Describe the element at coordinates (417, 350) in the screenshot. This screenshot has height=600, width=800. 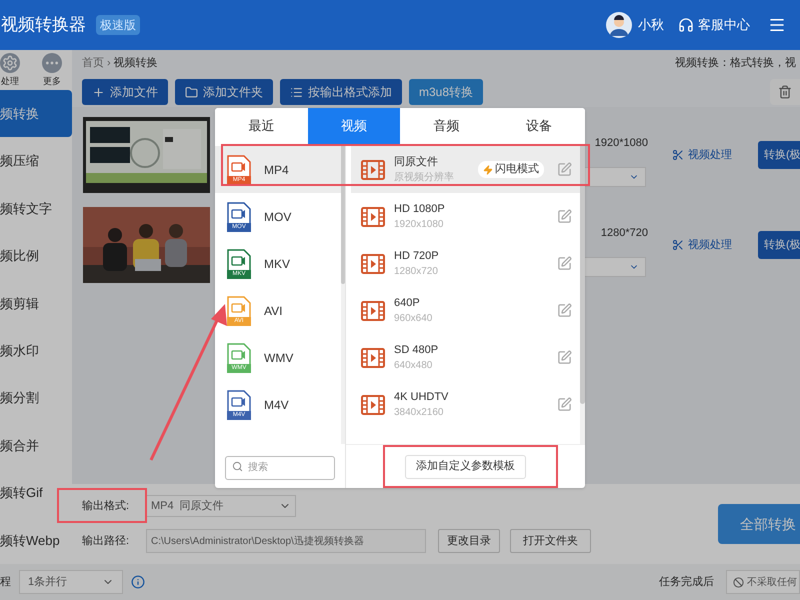
I see `preset-name: SD 480P` at that location.